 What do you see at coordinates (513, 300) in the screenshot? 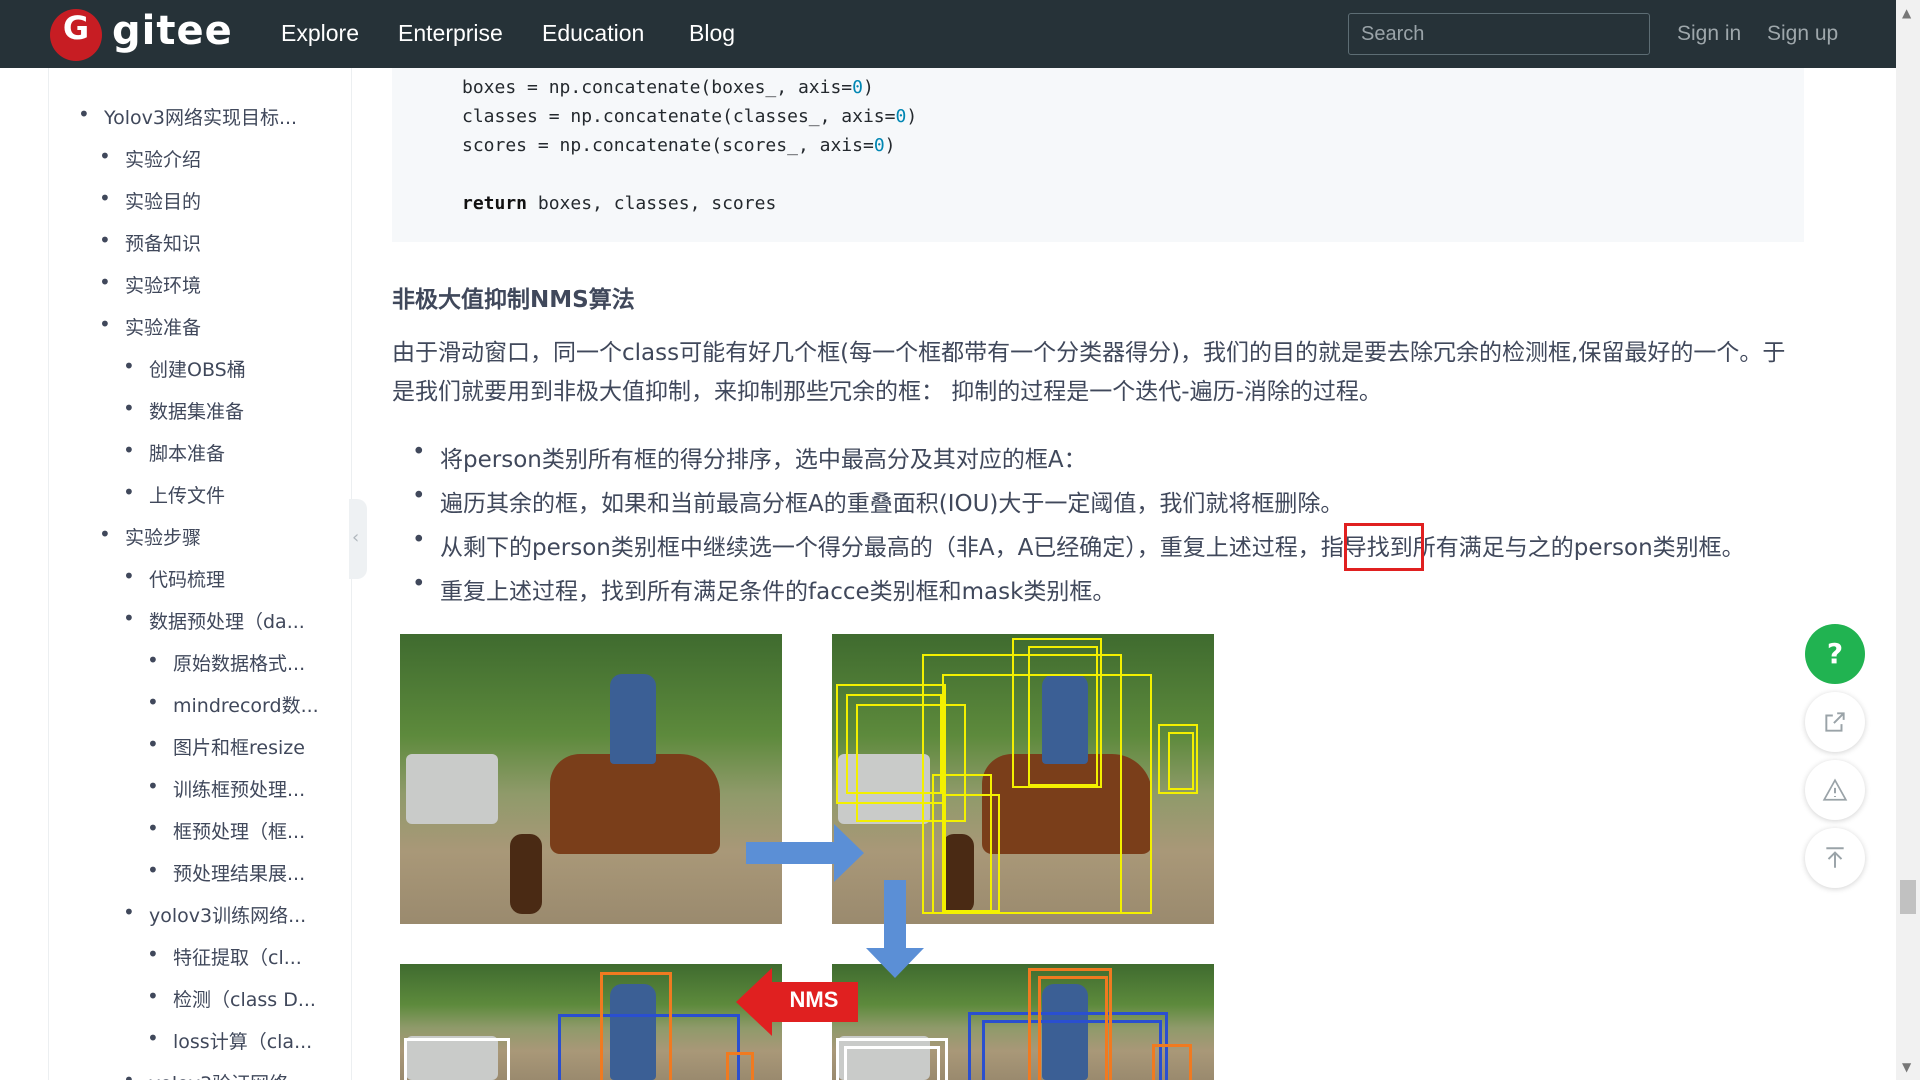
I see `section-heading: 非极大值抑制NMS算法` at bounding box center [513, 300].